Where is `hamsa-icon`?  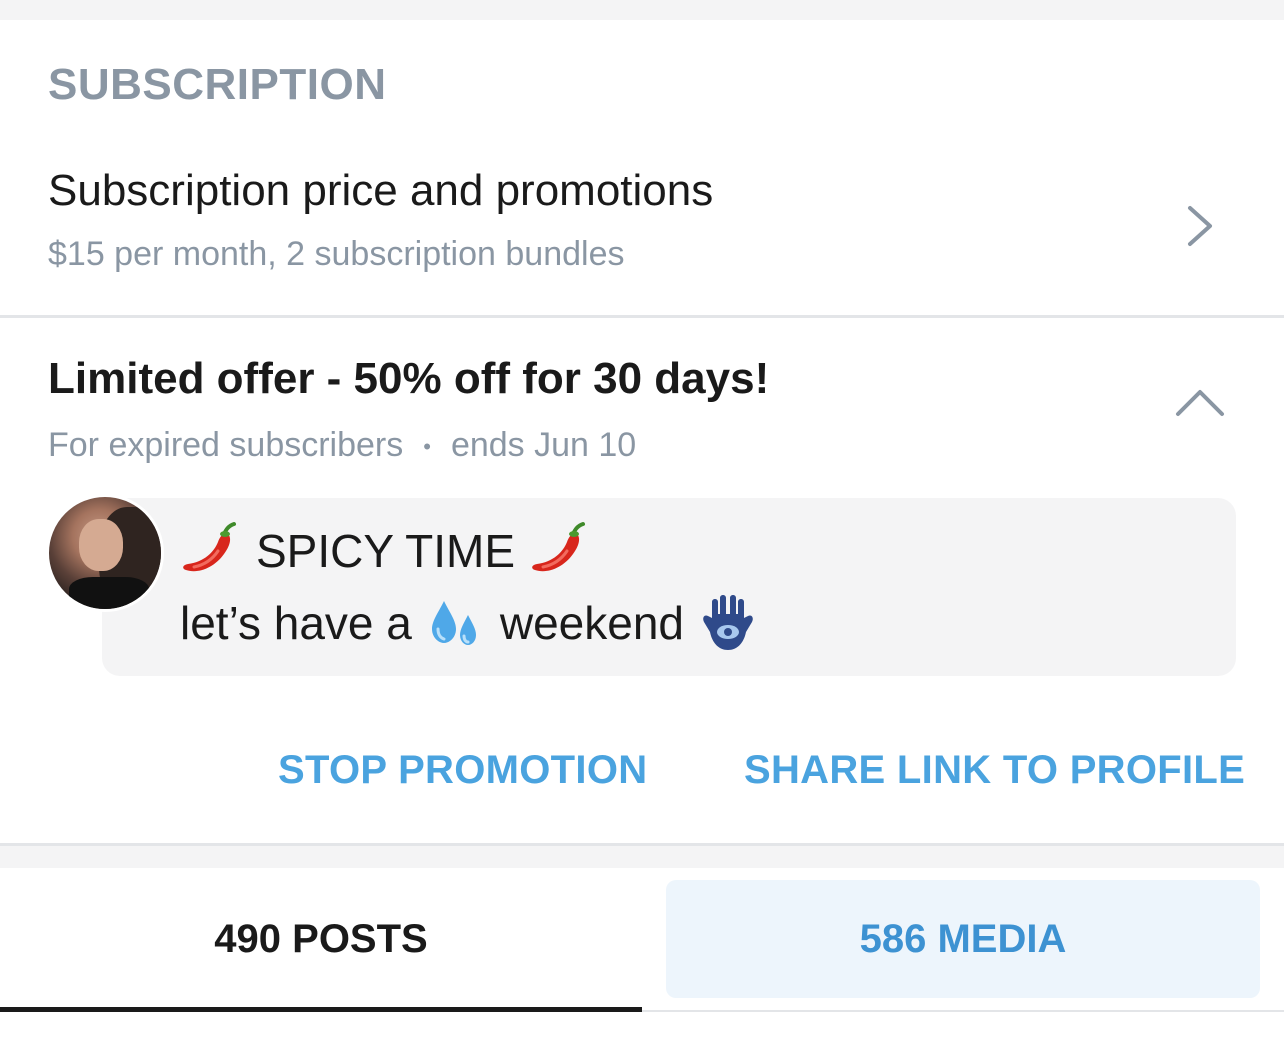
hamsa-icon is located at coordinates (728, 622).